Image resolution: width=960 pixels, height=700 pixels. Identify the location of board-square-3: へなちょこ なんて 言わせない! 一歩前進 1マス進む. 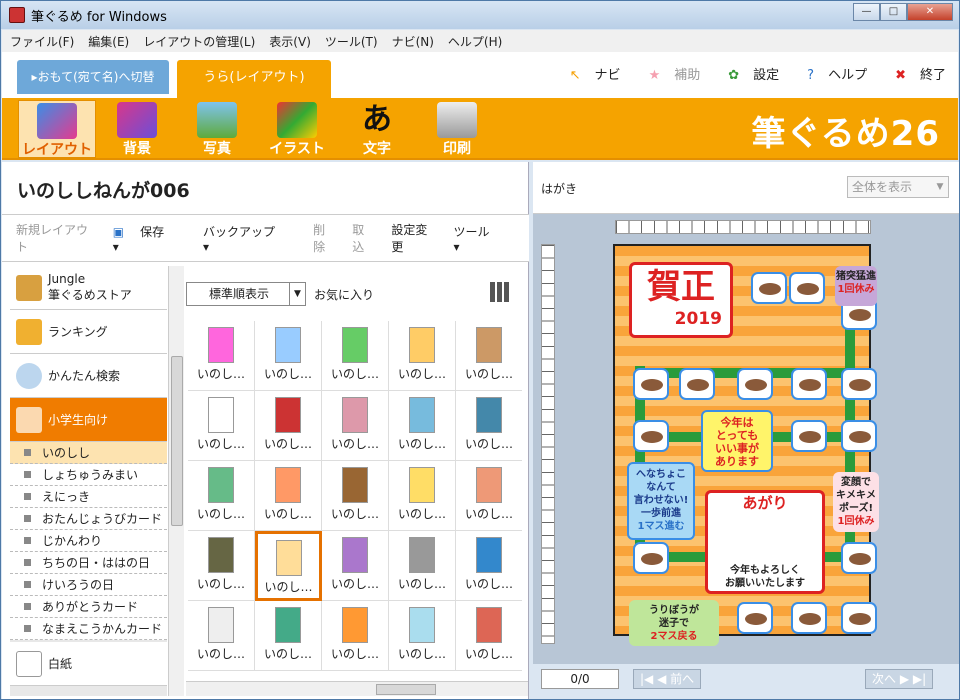
(661, 501).